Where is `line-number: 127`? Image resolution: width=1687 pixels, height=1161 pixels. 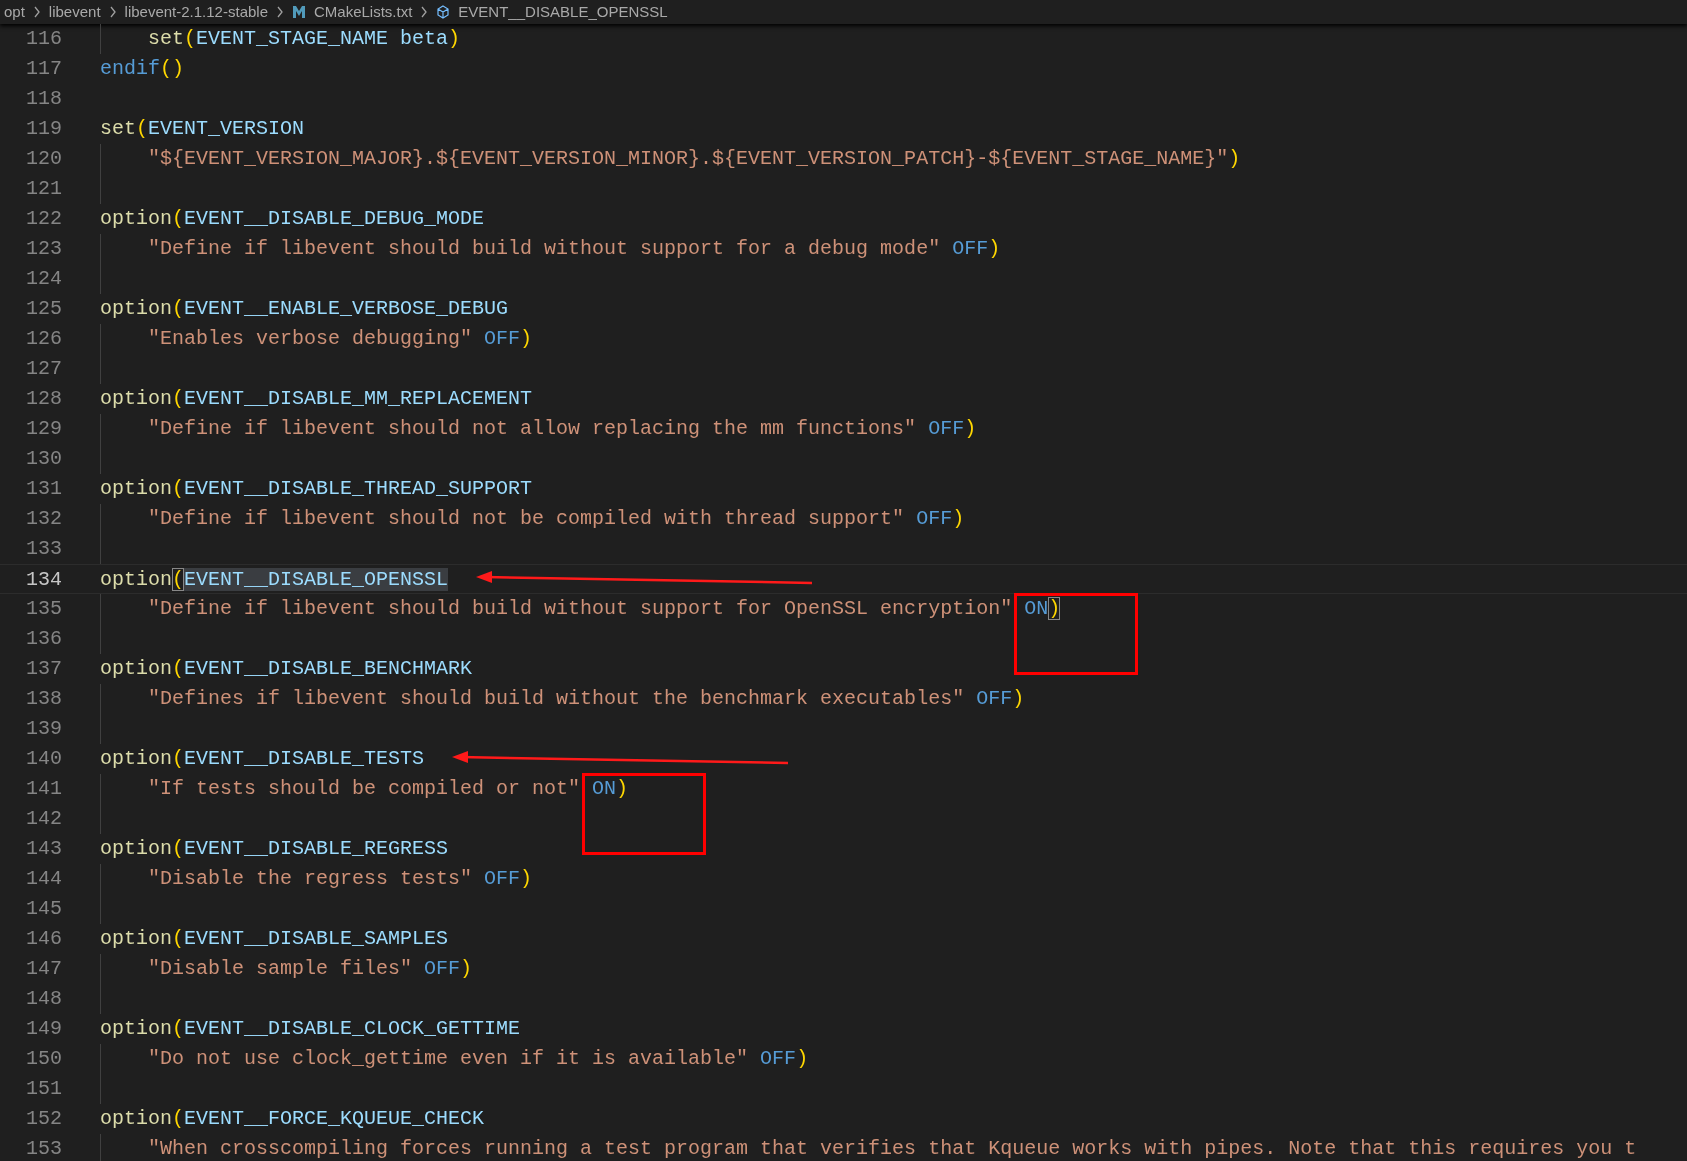 line-number: 127 is located at coordinates (43, 369).